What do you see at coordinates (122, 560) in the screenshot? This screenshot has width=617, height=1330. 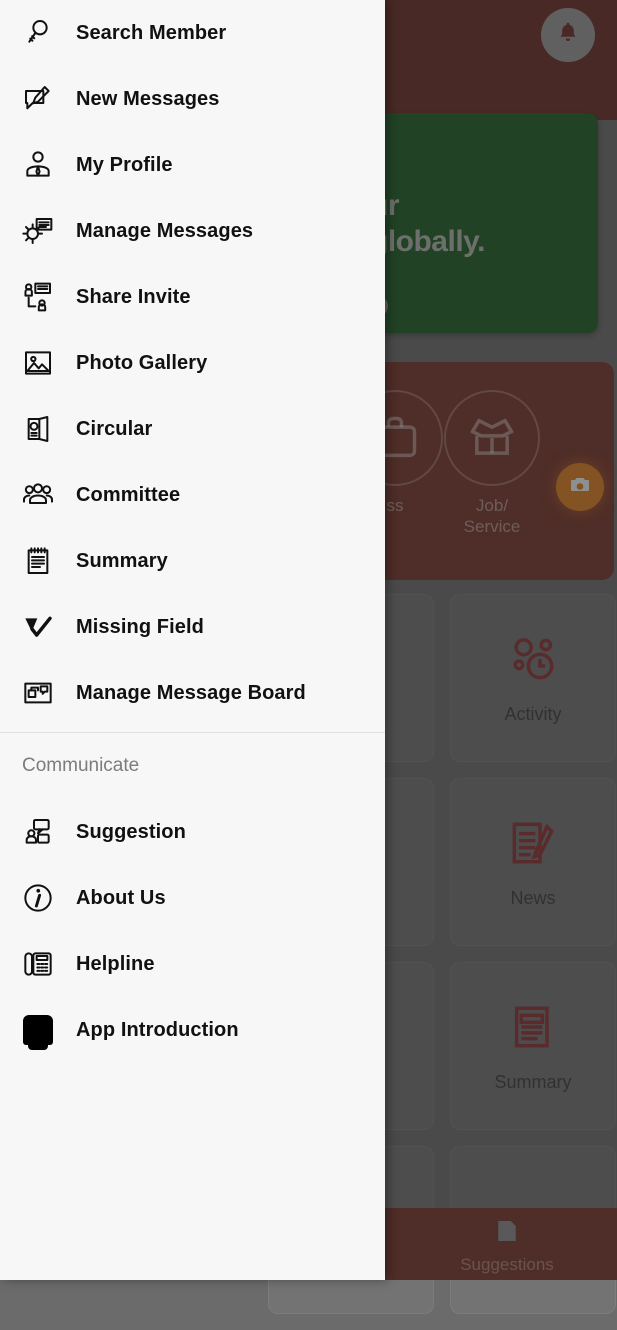 I see `menu-item-label: Summary` at bounding box center [122, 560].